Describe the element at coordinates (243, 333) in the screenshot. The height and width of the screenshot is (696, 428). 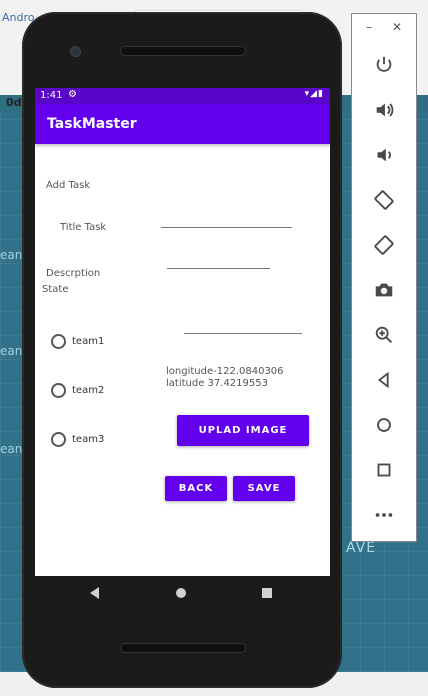
I see `state-input` at that location.